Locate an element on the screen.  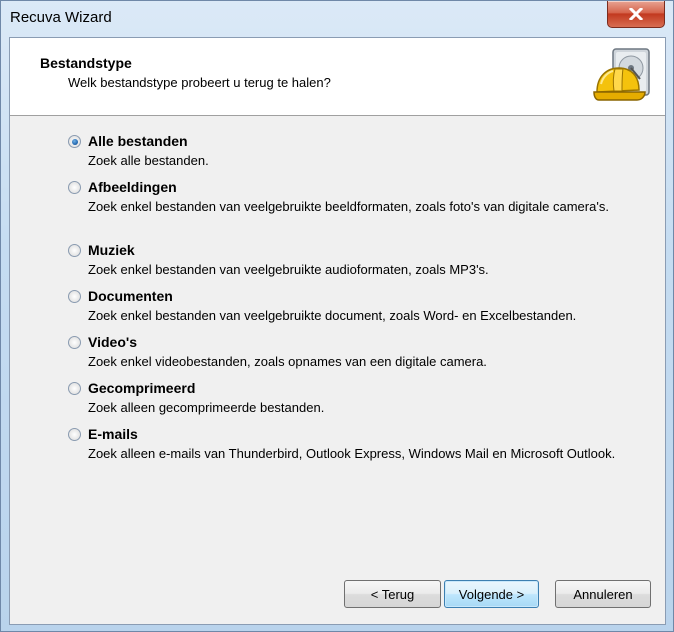
radio-all-files is located at coordinates (74, 141).